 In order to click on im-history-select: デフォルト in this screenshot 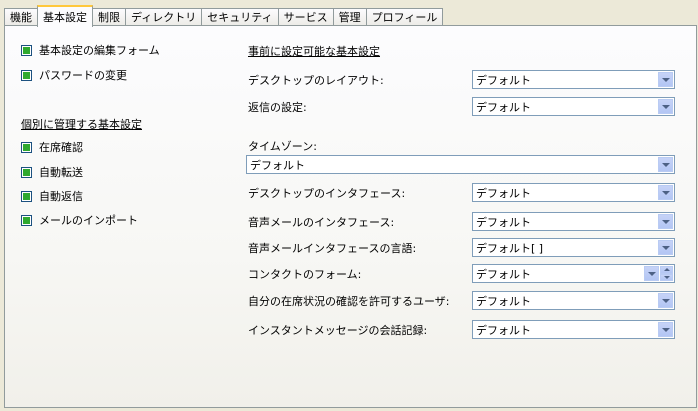, I will do `click(573, 329)`.